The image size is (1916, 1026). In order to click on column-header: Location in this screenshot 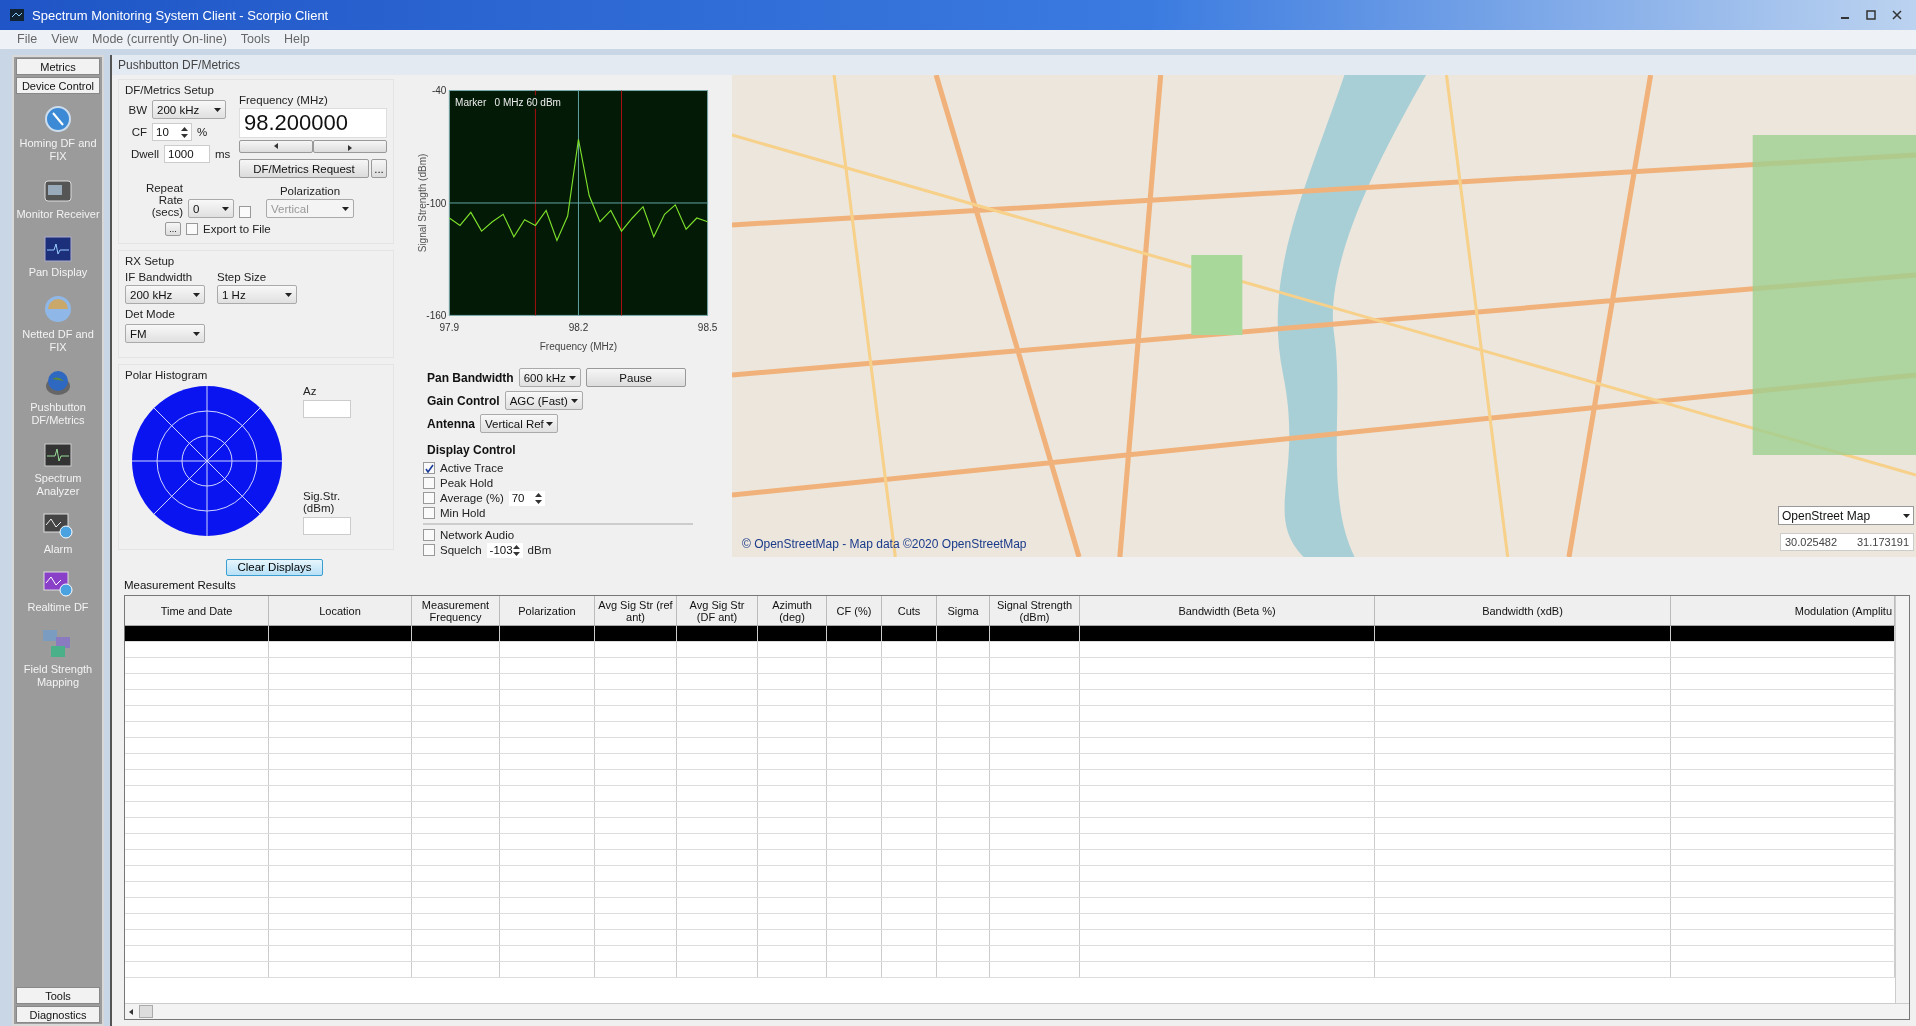, I will do `click(340, 610)`.